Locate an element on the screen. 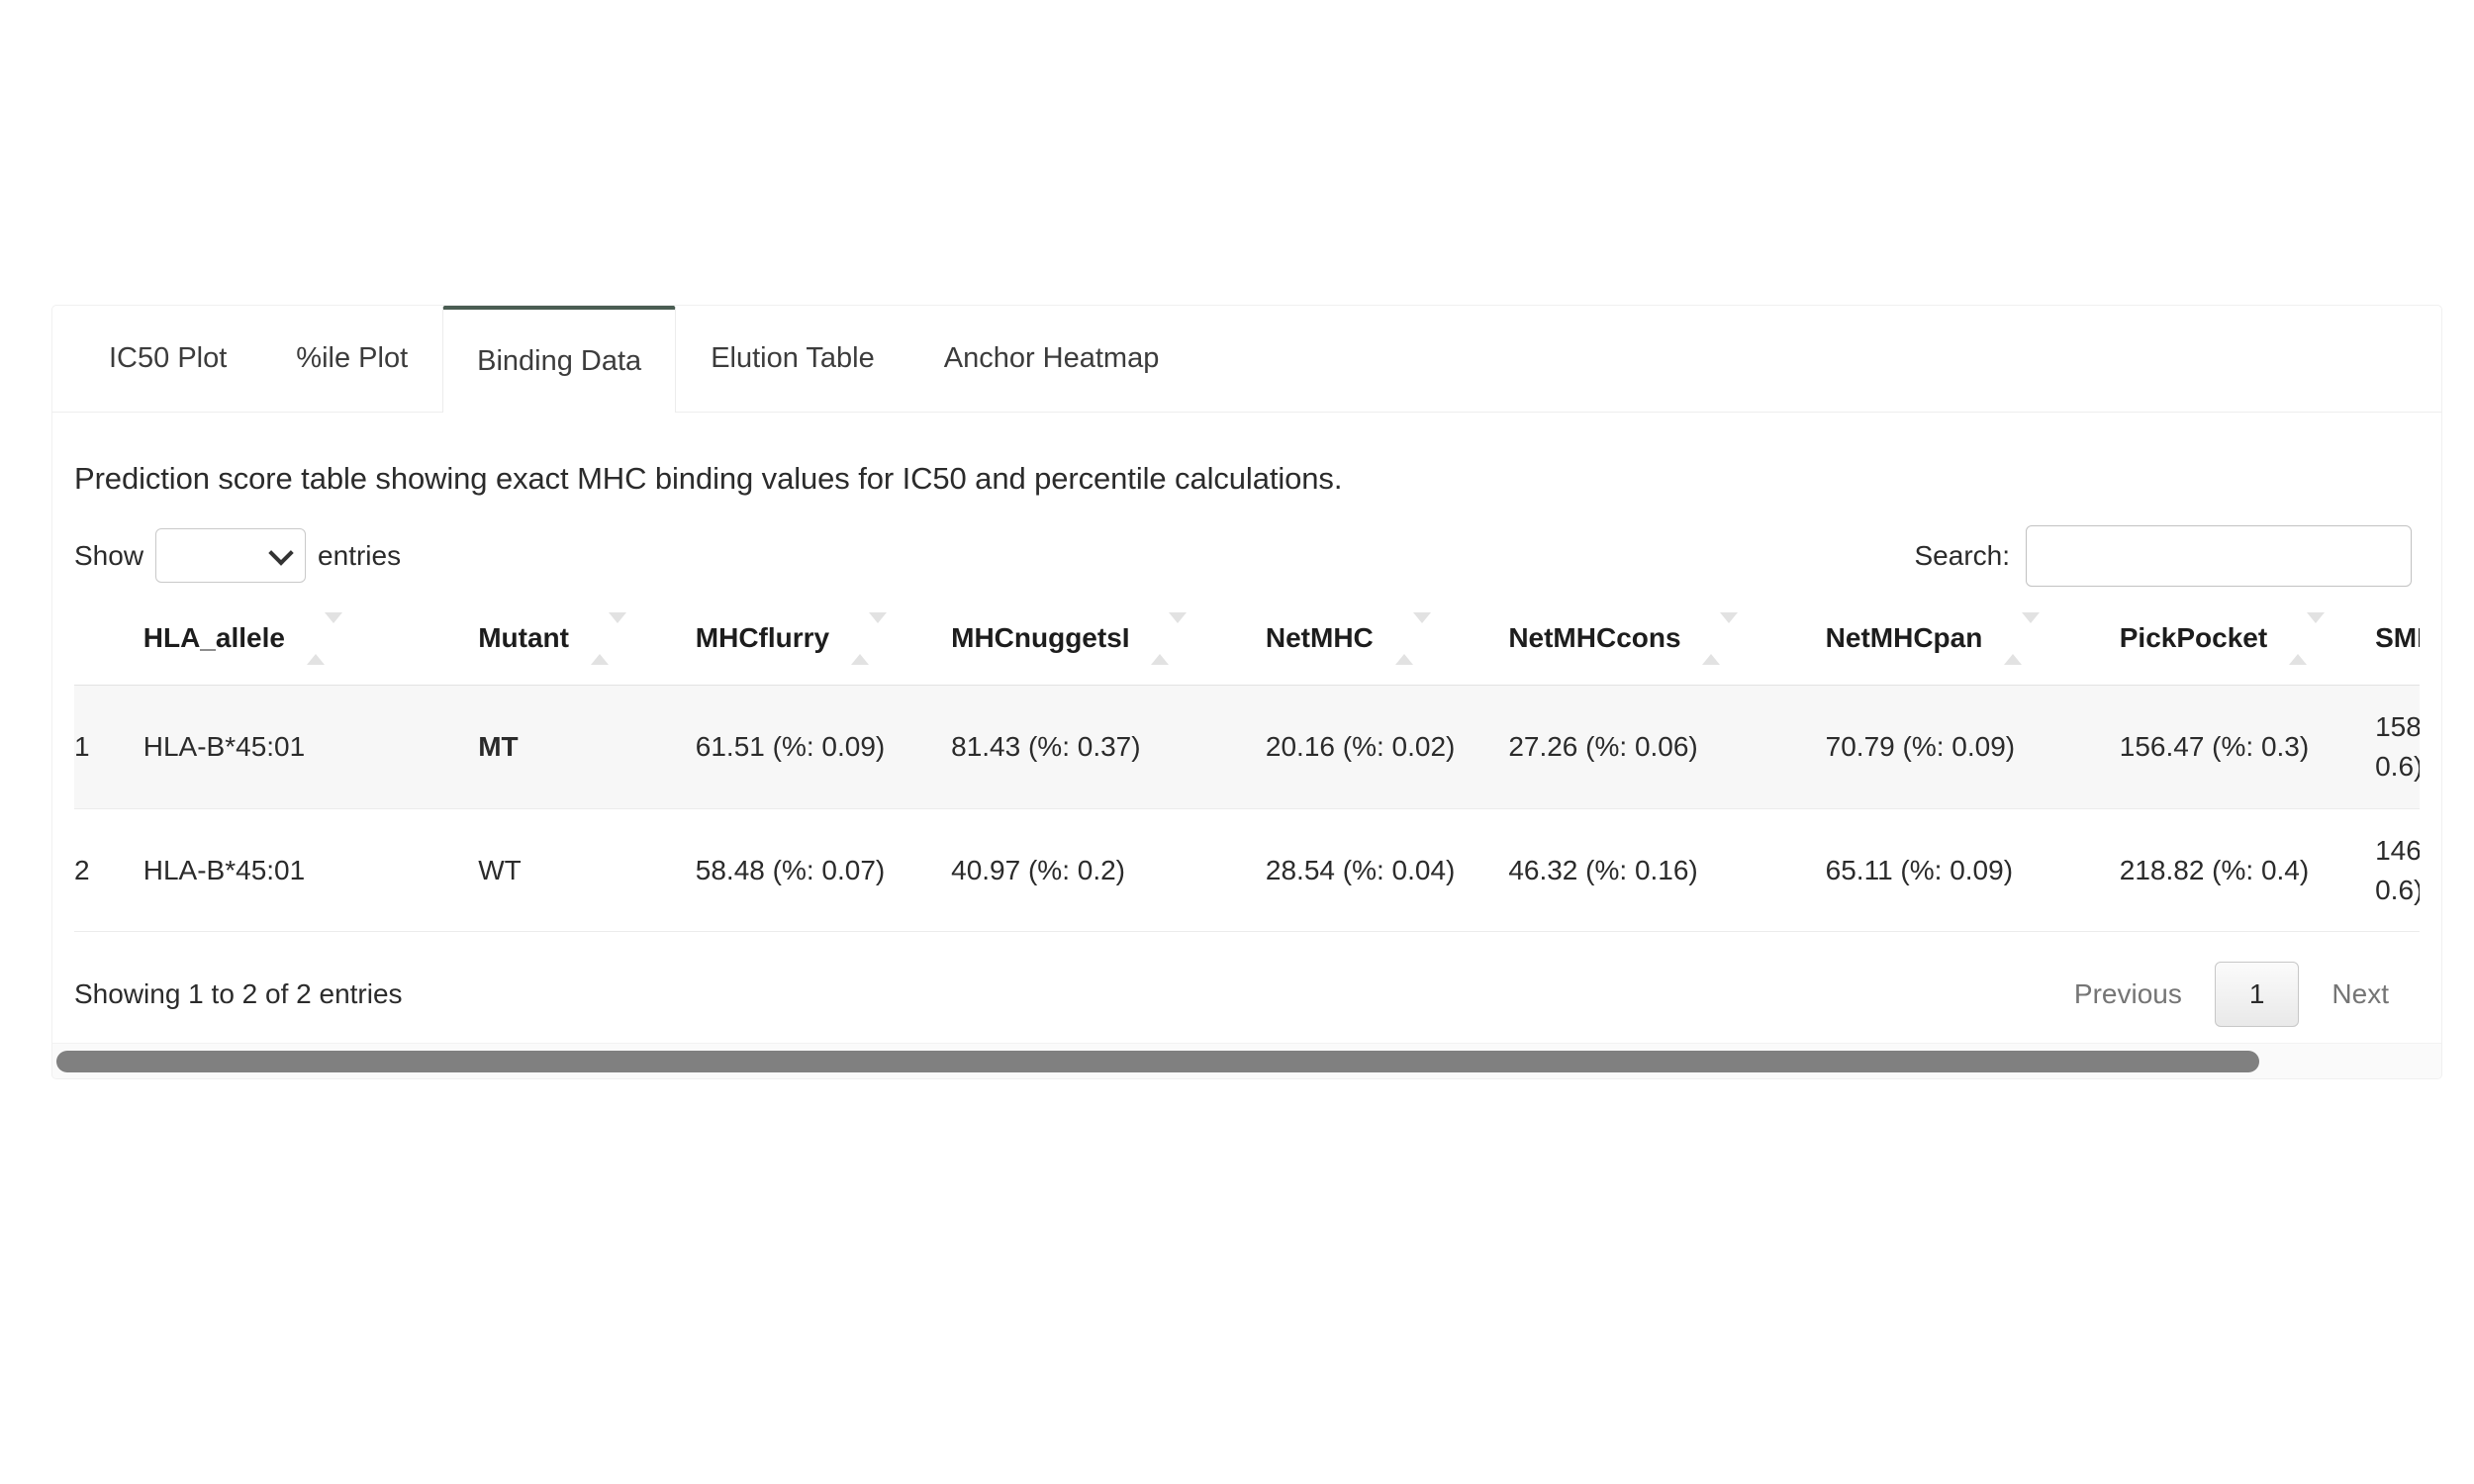 The width and height of the screenshot is (2474, 1484). column-header-netmhcpan: NetMHCpan is located at coordinates (1973, 647).